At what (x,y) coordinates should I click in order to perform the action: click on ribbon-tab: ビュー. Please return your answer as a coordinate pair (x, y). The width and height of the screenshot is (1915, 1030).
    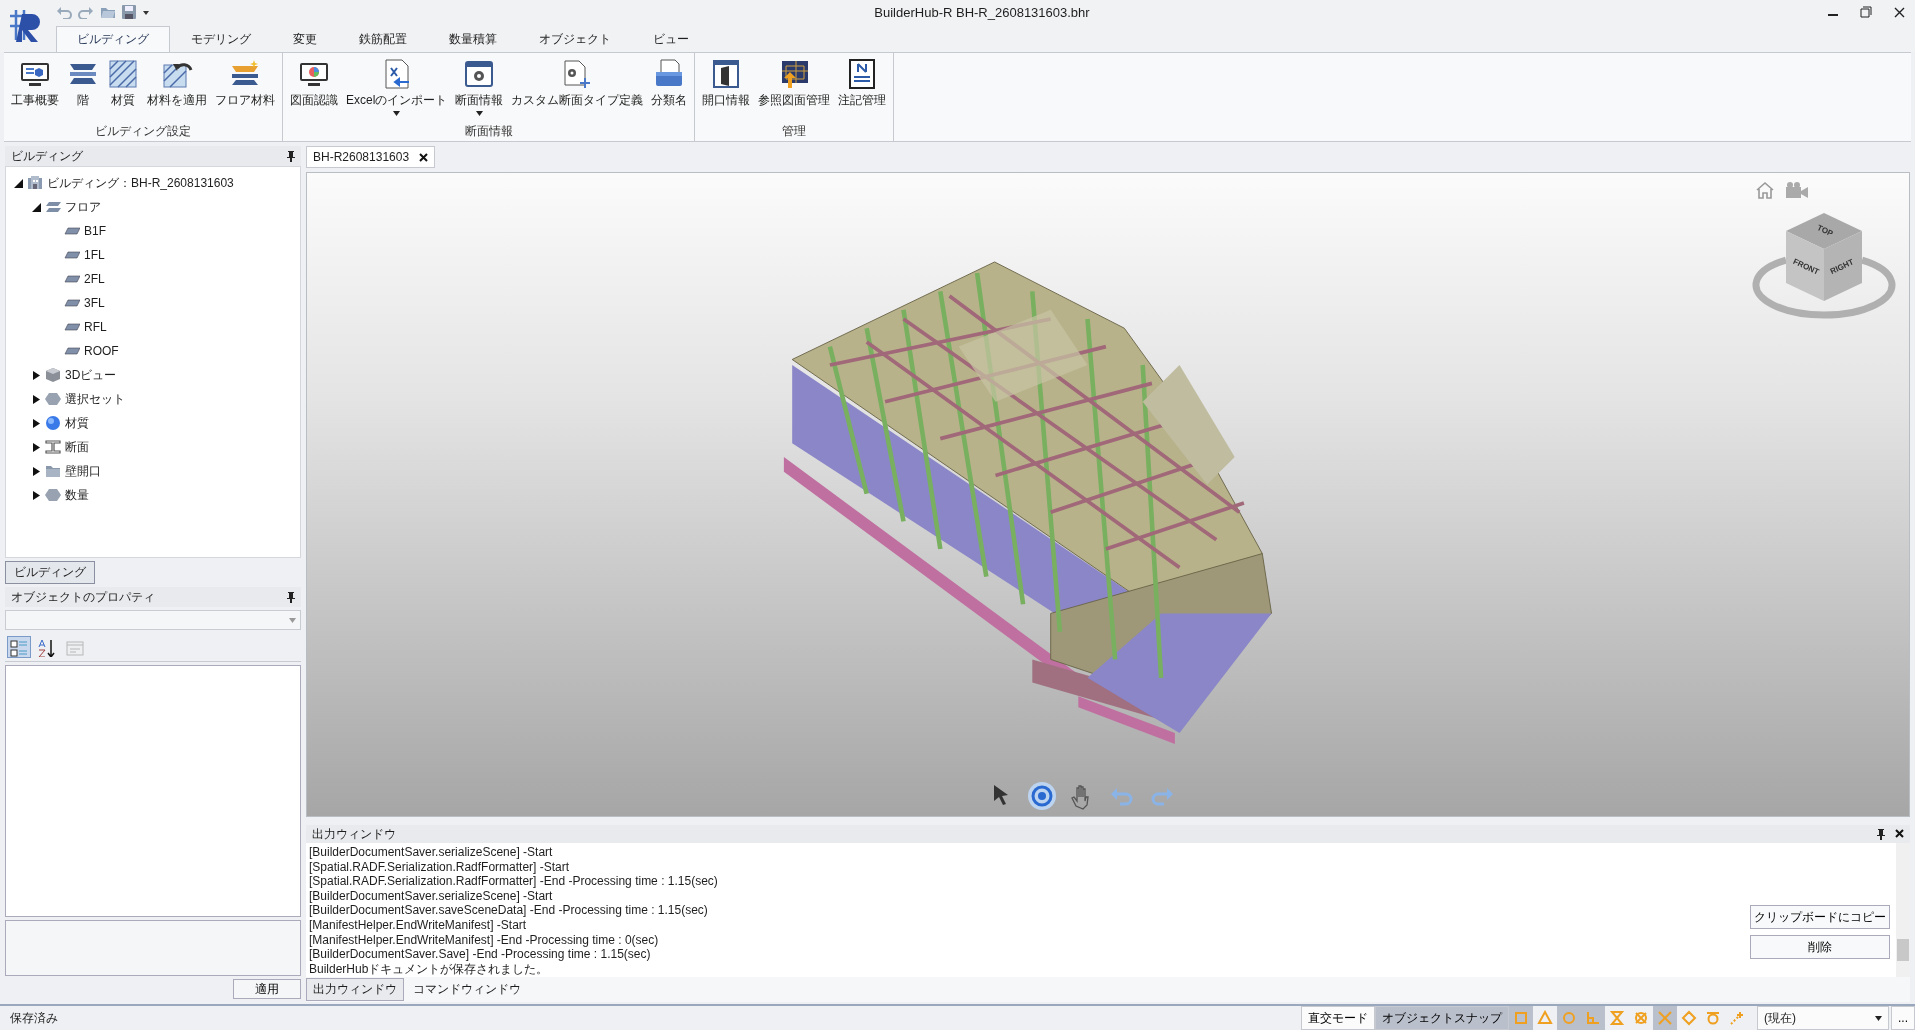
    Looking at the image, I should click on (671, 39).